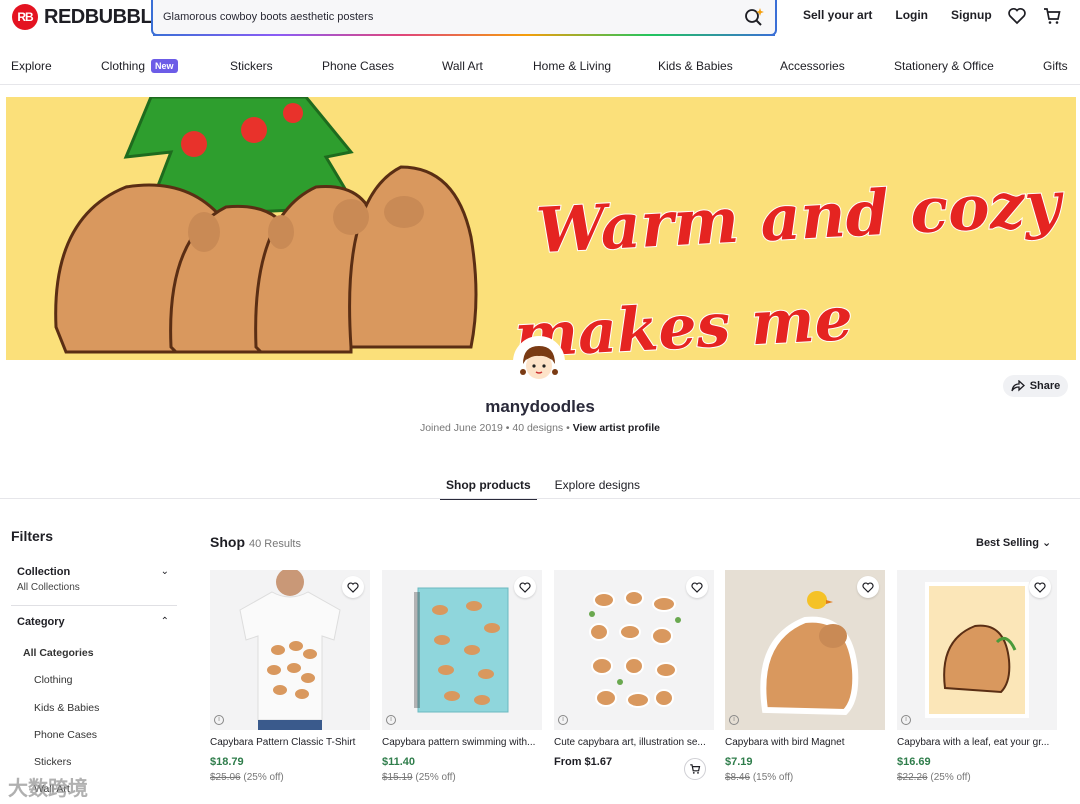 Image resolution: width=1080 pixels, height=804 pixels. Describe the element at coordinates (266, 225) in the screenshot. I see `capybara-illustration` at that location.